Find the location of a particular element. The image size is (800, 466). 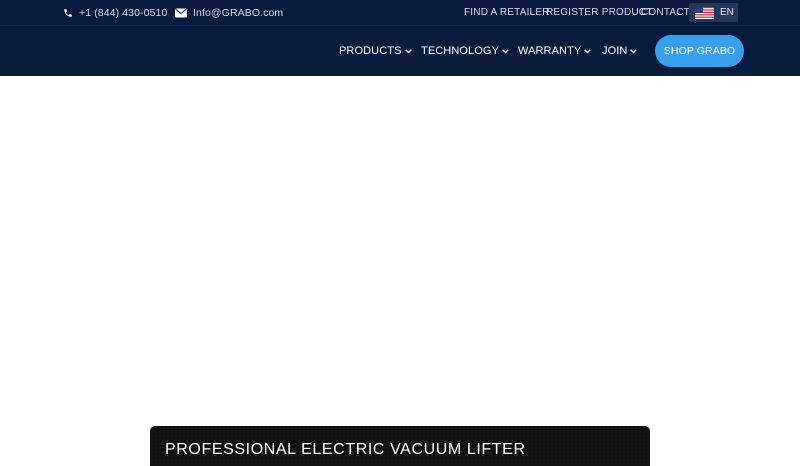

nav-warranty-label: WARRANTY is located at coordinates (550, 51).